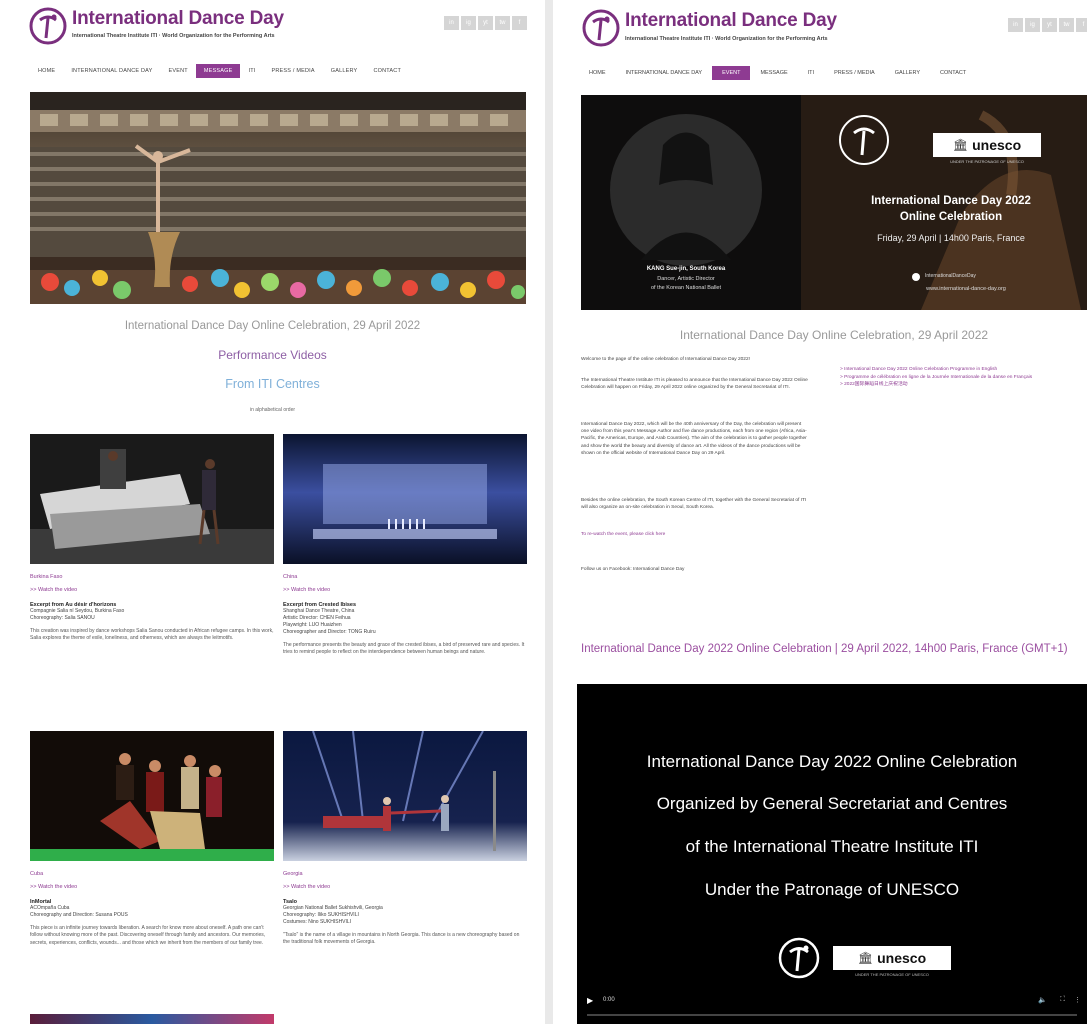 This screenshot has height=1024, width=1087. Describe the element at coordinates (317, 618) in the screenshot. I see `credit-line: Artistic Director: CHEN Feihua` at that location.